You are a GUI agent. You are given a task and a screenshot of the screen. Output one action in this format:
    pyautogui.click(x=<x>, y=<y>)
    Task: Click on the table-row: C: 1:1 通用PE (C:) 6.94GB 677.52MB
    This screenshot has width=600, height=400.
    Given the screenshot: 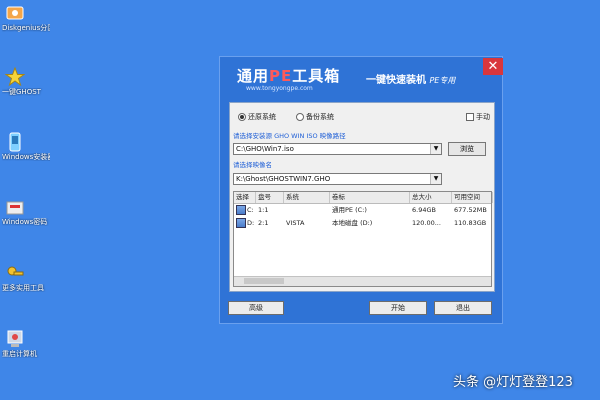 What is the action you would take?
    pyautogui.click(x=362, y=211)
    